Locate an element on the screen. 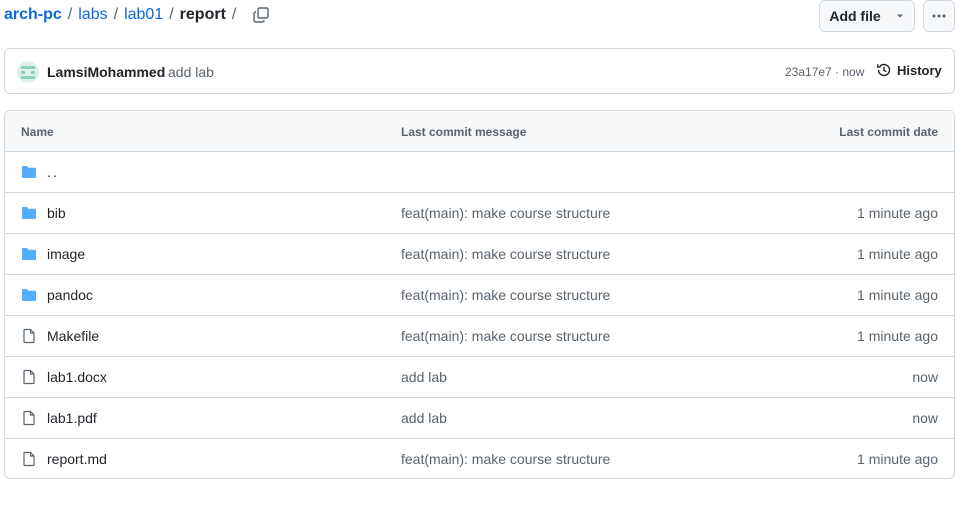 The image size is (968, 512). history-icon is located at coordinates (884, 70).